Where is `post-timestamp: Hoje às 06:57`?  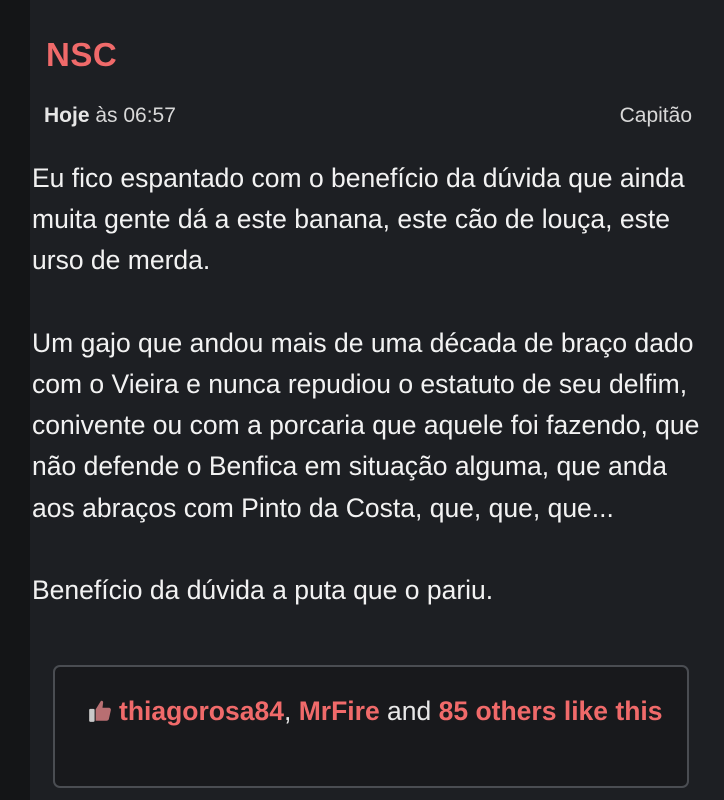
post-timestamp: Hoje às 06:57 is located at coordinates (110, 116).